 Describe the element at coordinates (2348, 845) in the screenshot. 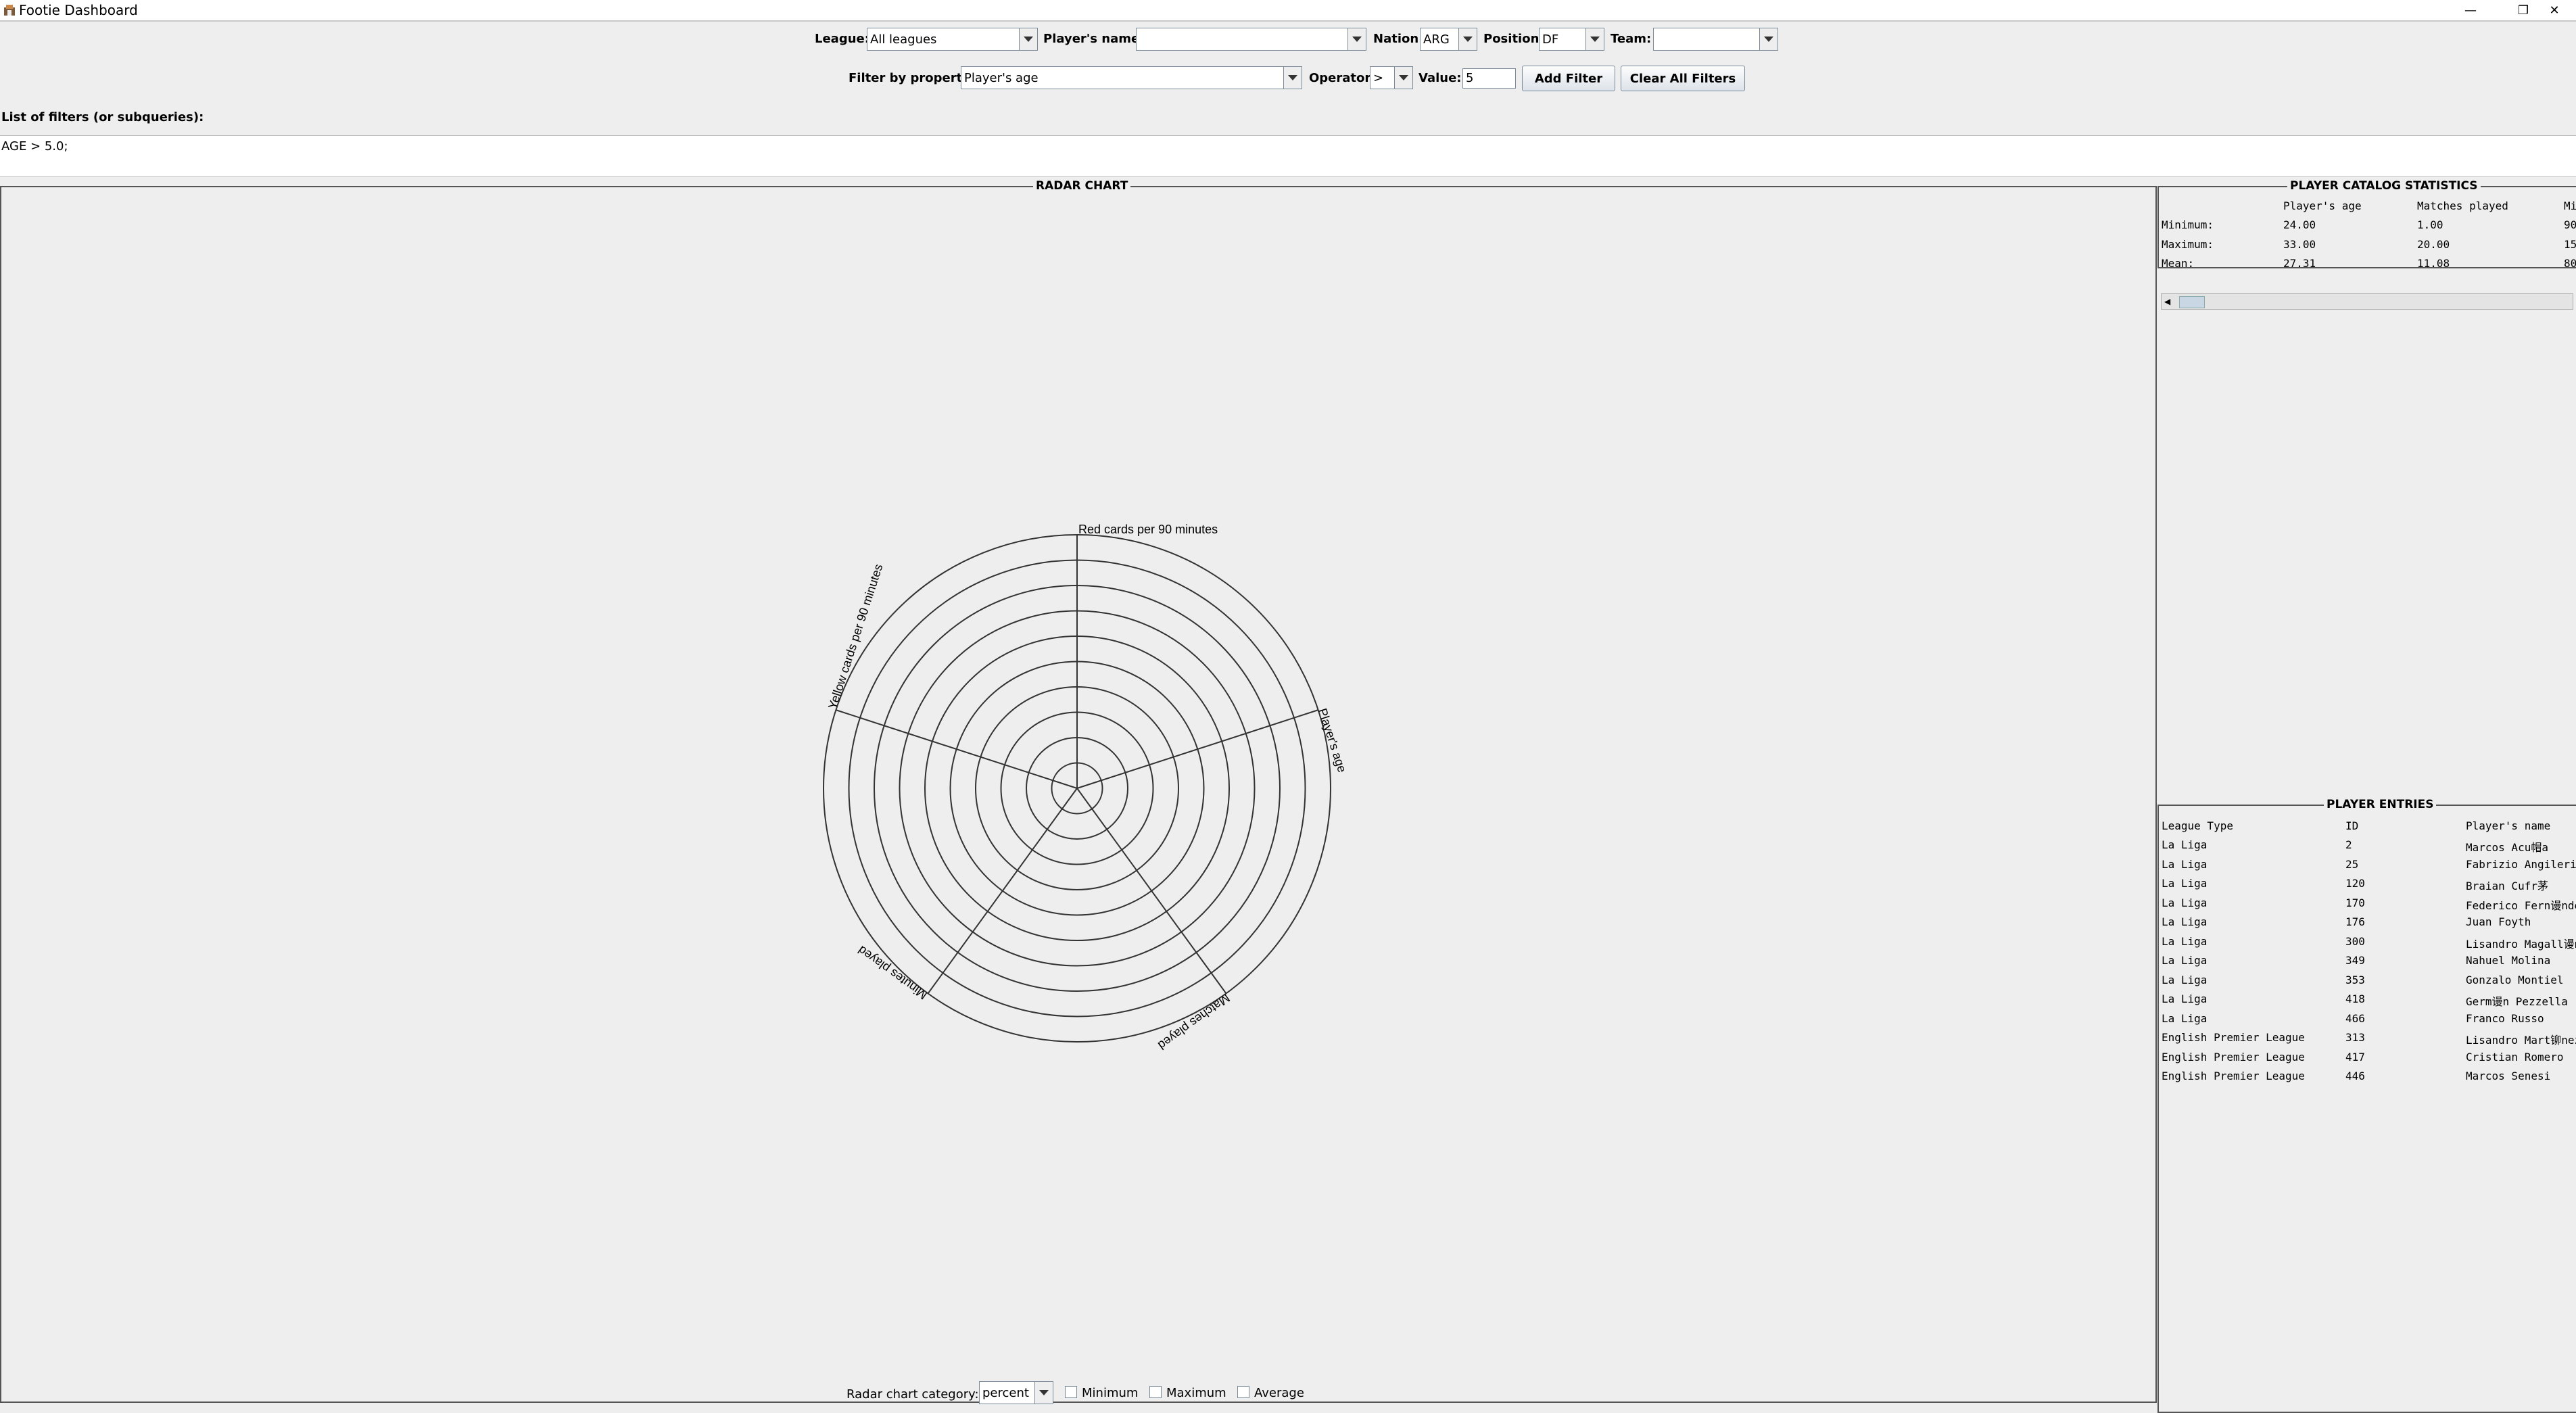

I see `entries-cell: 2` at that location.